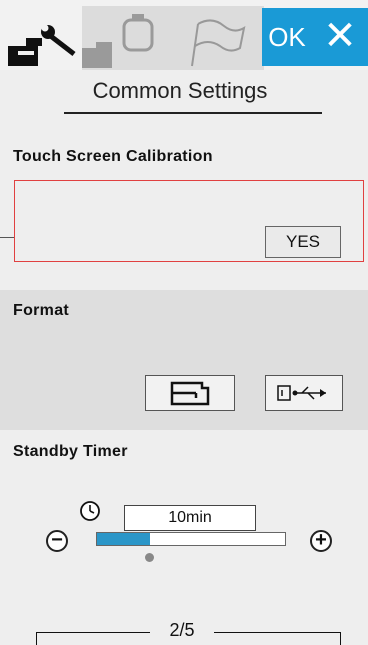 The image size is (368, 645). What do you see at coordinates (7, 237) in the screenshot?
I see `callout-leader-line` at bounding box center [7, 237].